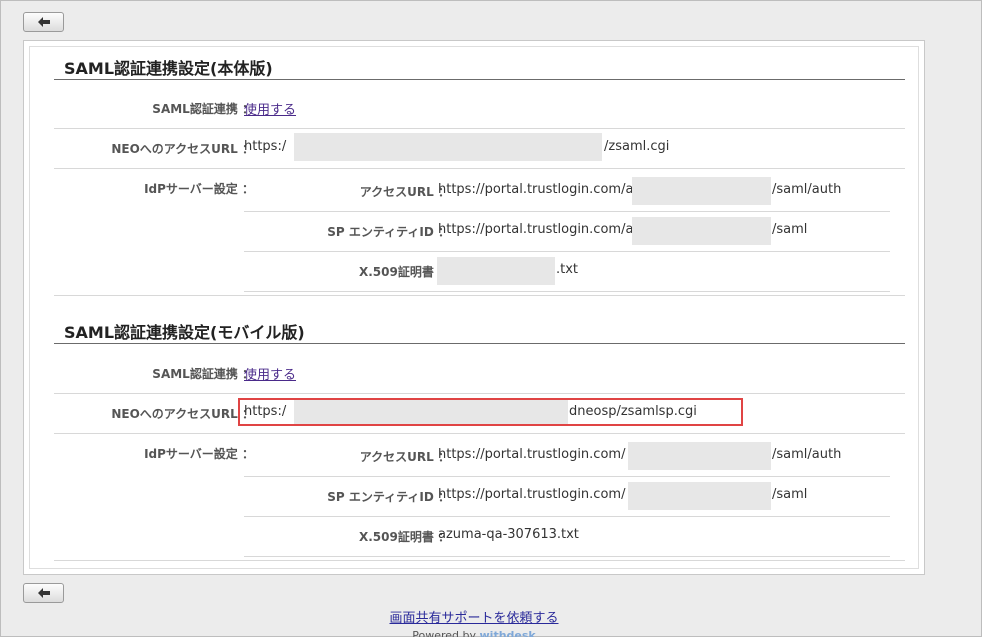 Image resolution: width=982 pixels, height=637 pixels. What do you see at coordinates (507, 633) in the screenshot?
I see `brand-logo: withdesk` at bounding box center [507, 633].